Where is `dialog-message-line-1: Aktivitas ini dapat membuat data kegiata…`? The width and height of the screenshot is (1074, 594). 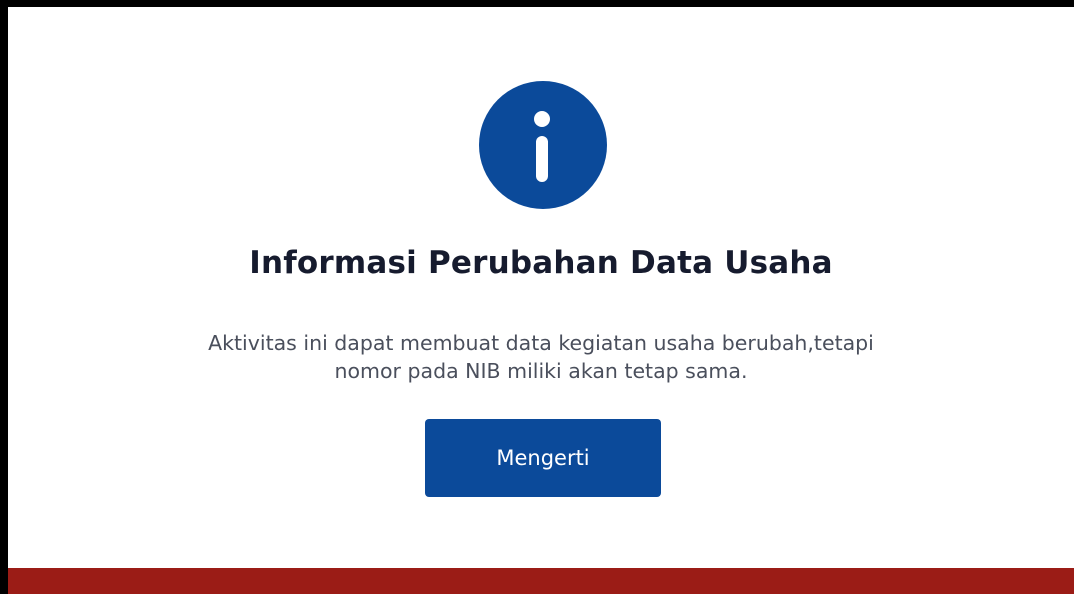
dialog-message-line-1: Aktivitas ini dapat membuat data kegiata… is located at coordinates (541, 343).